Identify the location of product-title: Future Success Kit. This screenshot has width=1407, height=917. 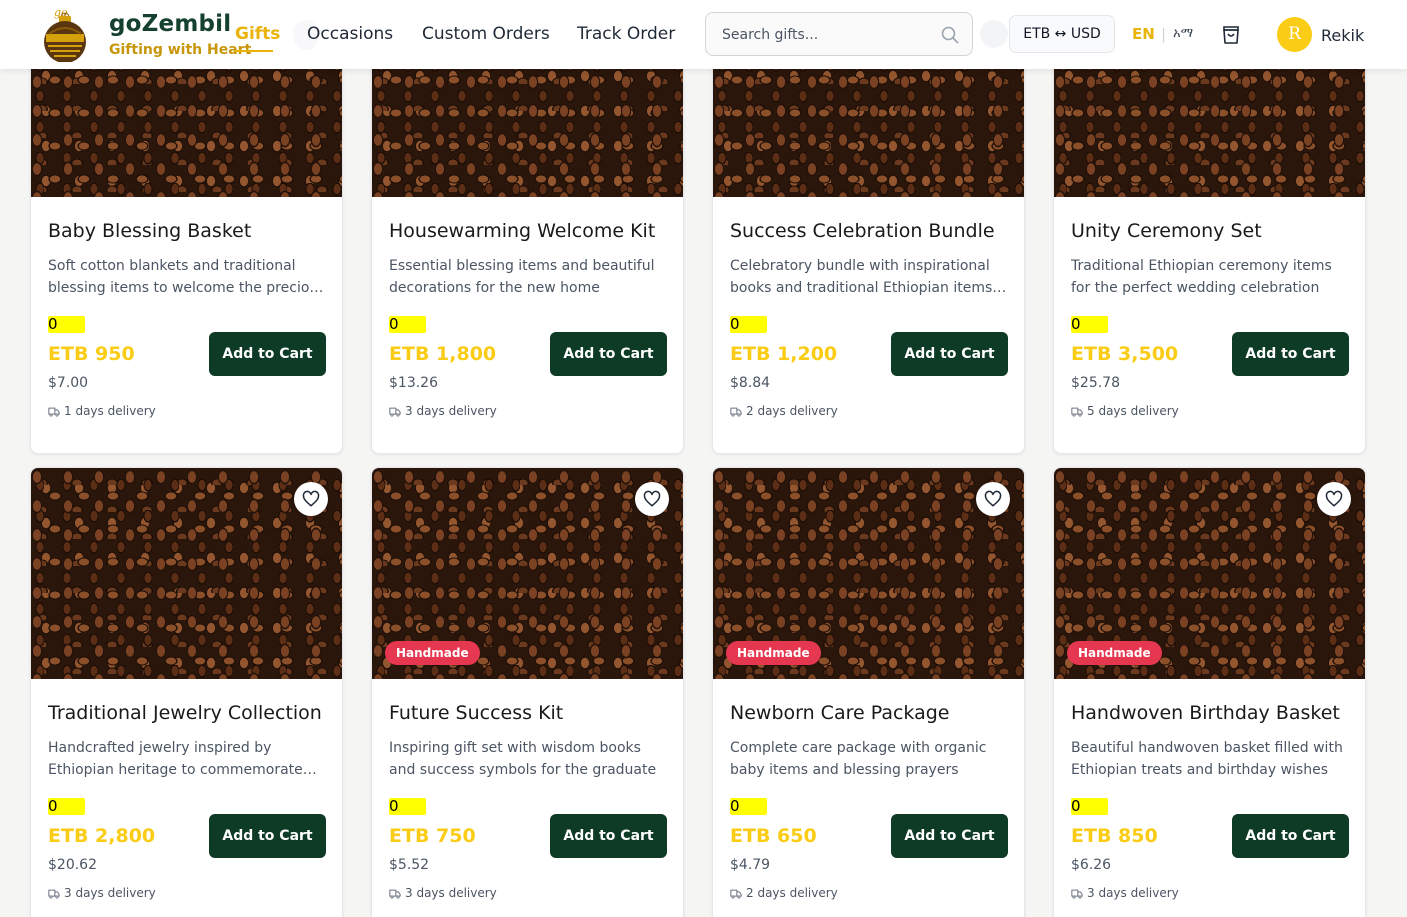
(476, 713).